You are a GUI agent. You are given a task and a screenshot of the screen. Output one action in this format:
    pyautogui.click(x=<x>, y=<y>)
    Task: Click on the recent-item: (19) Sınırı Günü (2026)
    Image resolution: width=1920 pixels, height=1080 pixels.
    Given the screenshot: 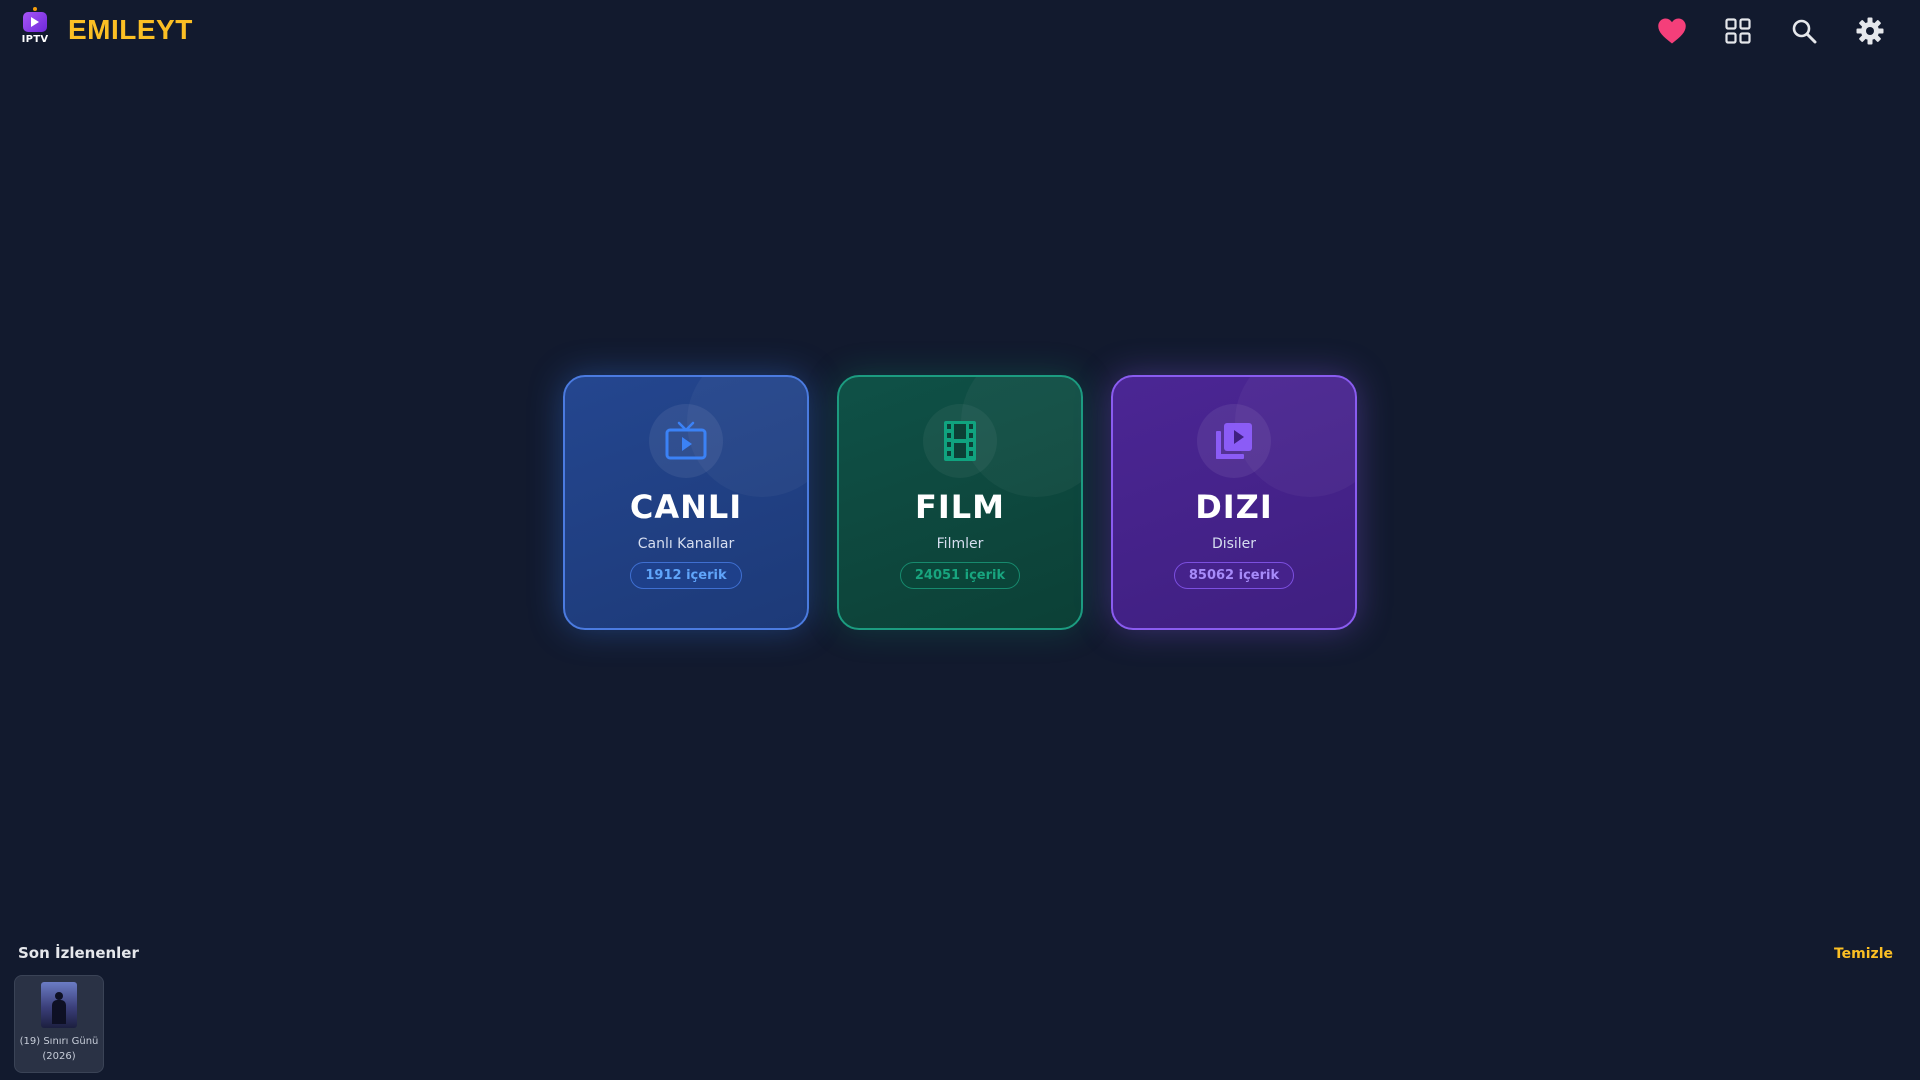 What is the action you would take?
    pyautogui.click(x=59, y=1024)
    